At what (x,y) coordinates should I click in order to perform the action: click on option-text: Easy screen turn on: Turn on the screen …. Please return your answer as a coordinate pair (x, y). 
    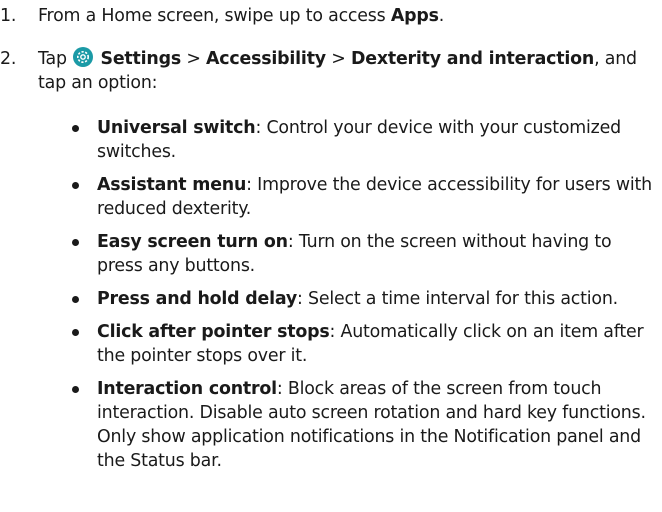
    Looking at the image, I should click on (374, 254).